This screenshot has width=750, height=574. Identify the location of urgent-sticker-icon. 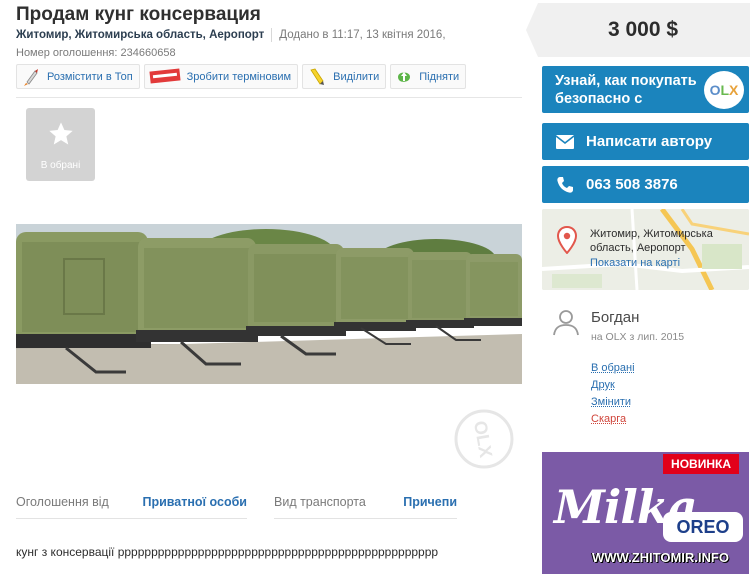
(165, 75).